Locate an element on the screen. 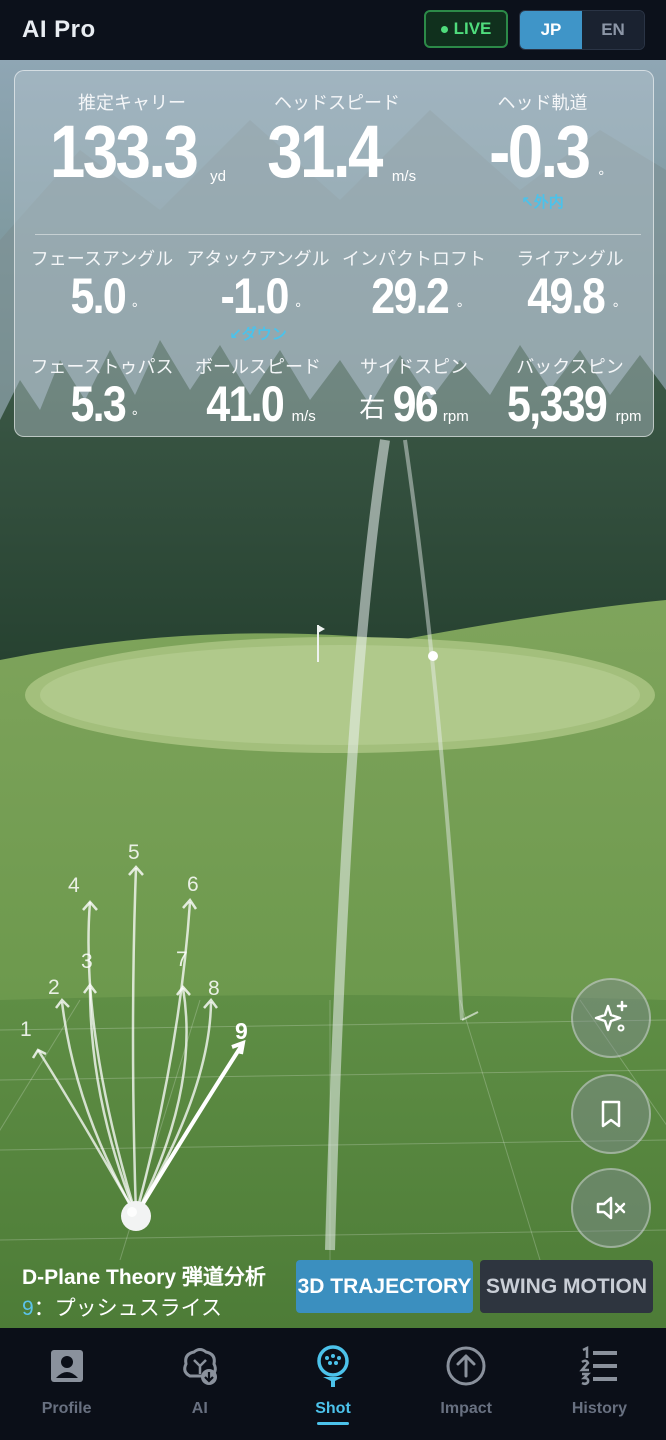 Image resolution: width=666 pixels, height=1440 pixels. nav-active-indicator is located at coordinates (333, 1423).